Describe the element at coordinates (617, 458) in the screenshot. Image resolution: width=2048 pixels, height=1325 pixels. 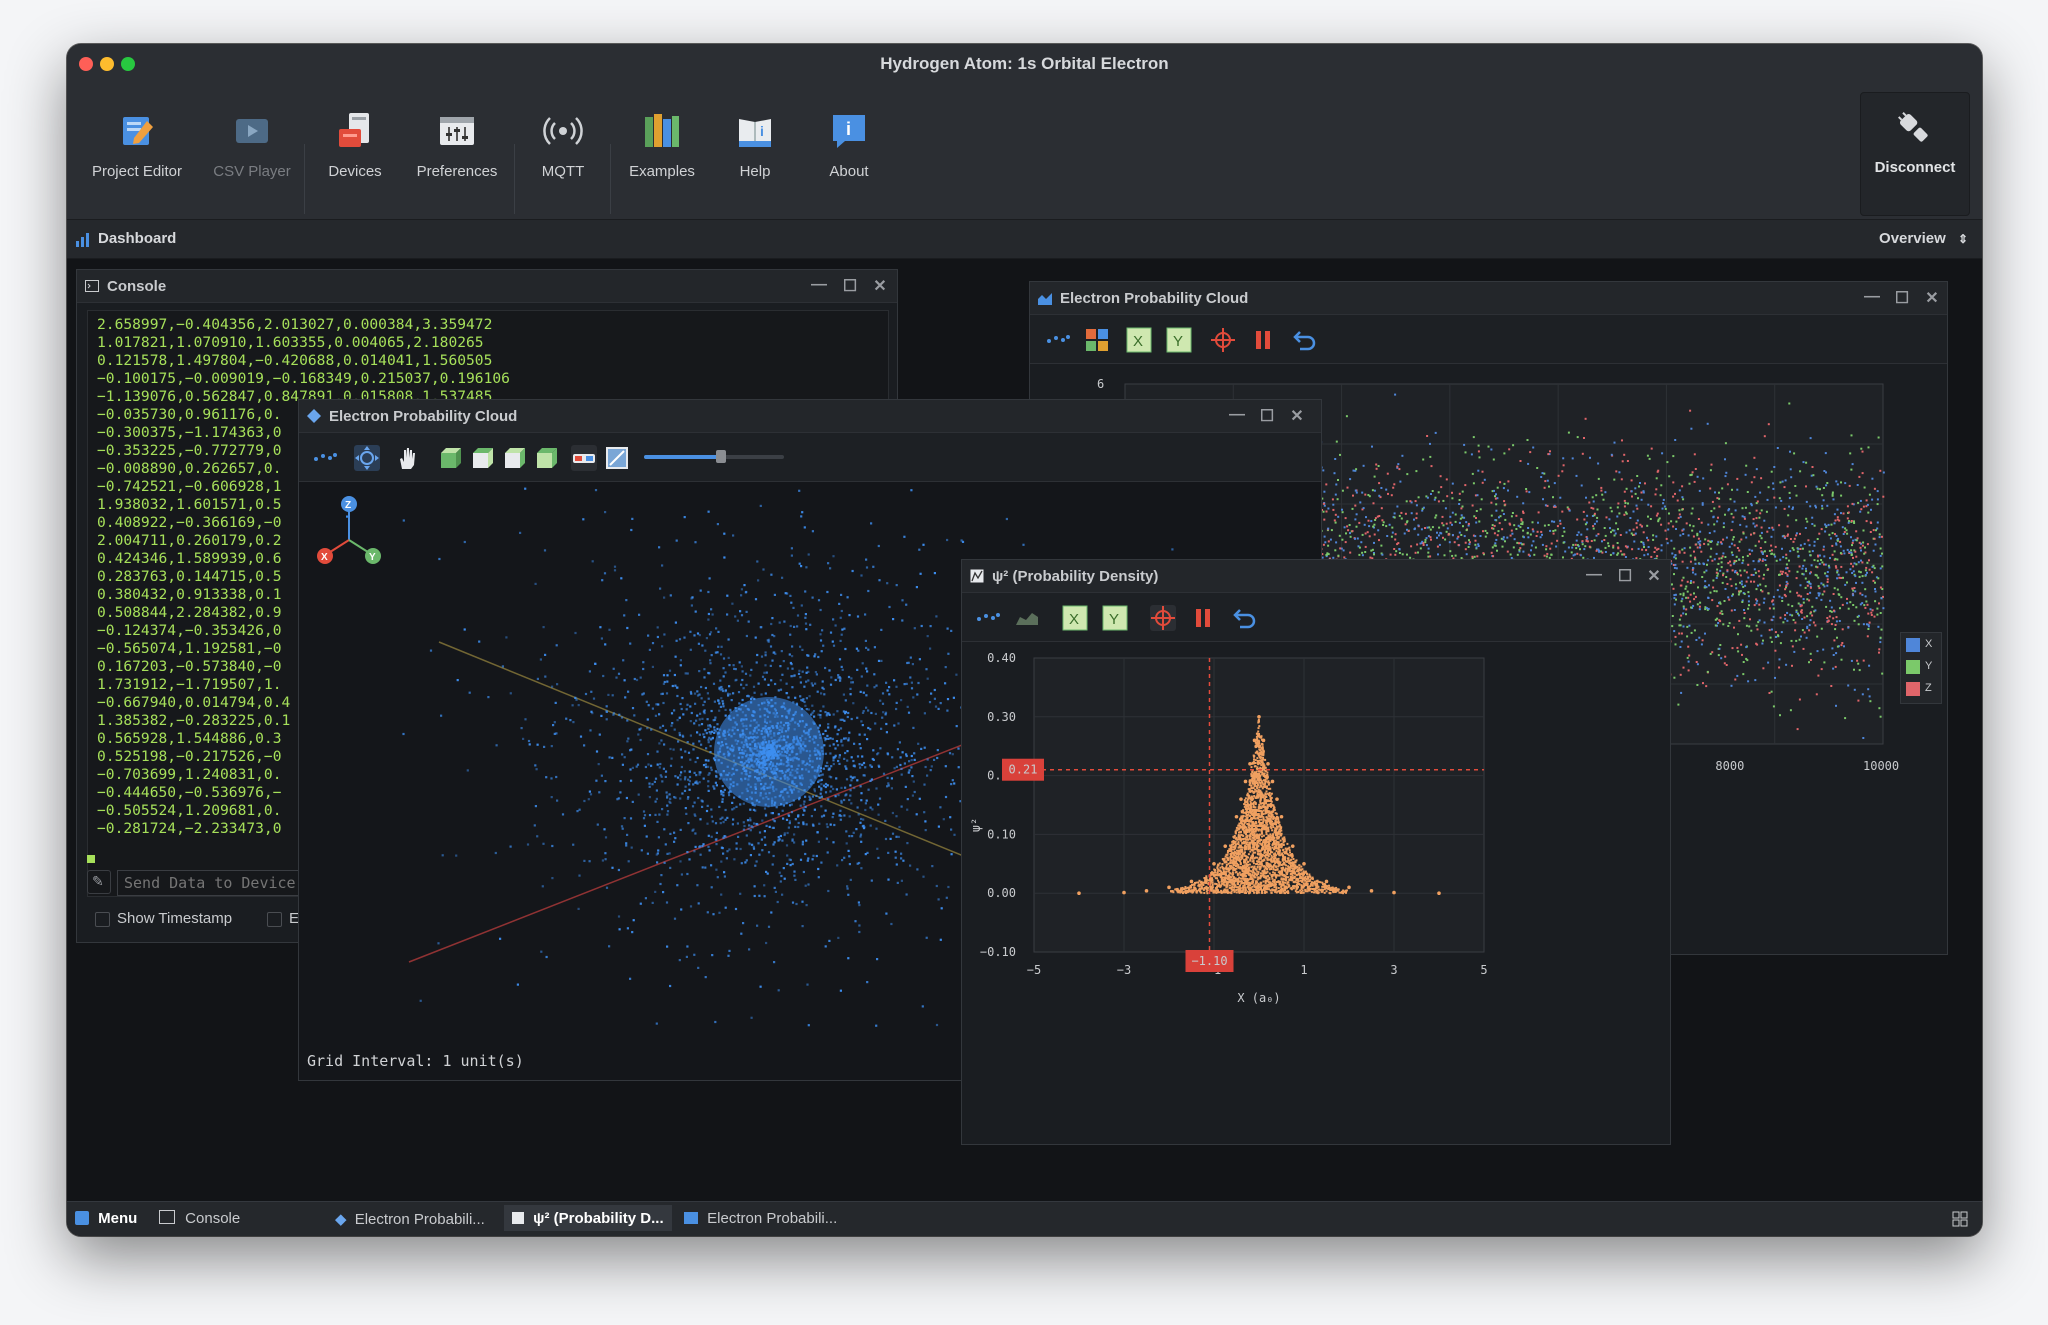
I see `orthographic-icon` at that location.